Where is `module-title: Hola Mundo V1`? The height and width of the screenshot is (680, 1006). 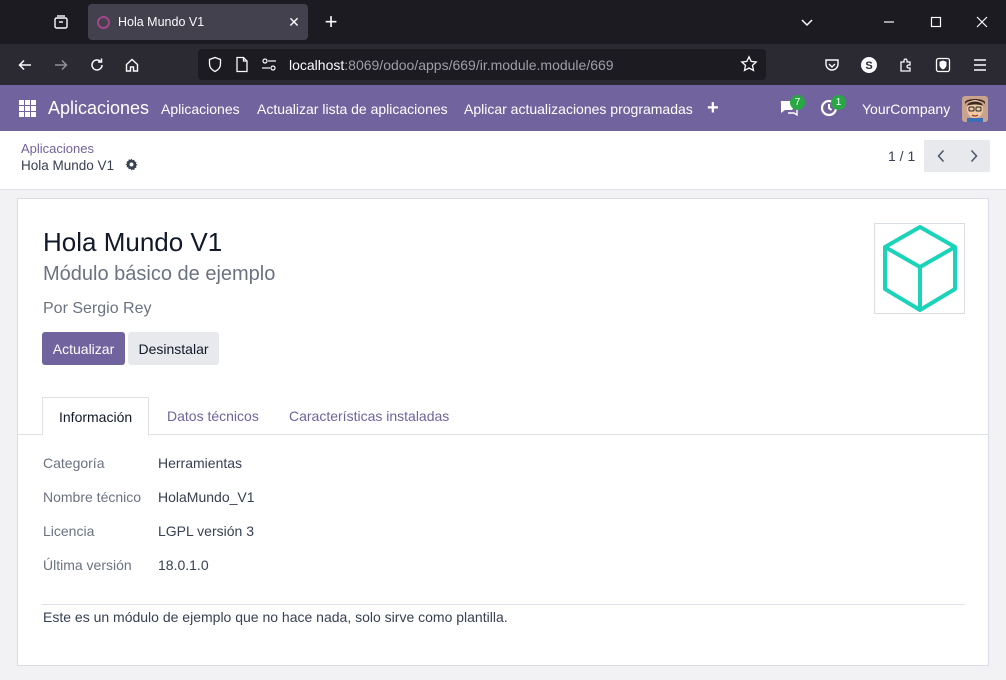
module-title: Hola Mundo V1 is located at coordinates (133, 242).